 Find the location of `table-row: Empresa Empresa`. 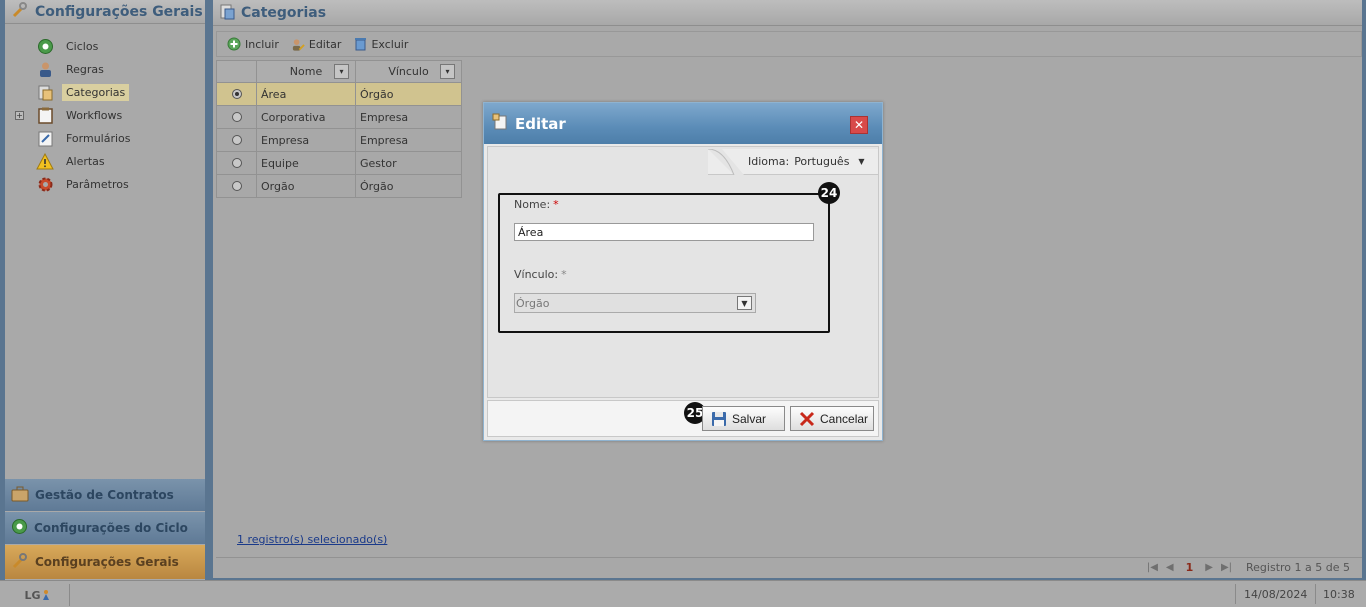

table-row: Empresa Empresa is located at coordinates (339, 140).